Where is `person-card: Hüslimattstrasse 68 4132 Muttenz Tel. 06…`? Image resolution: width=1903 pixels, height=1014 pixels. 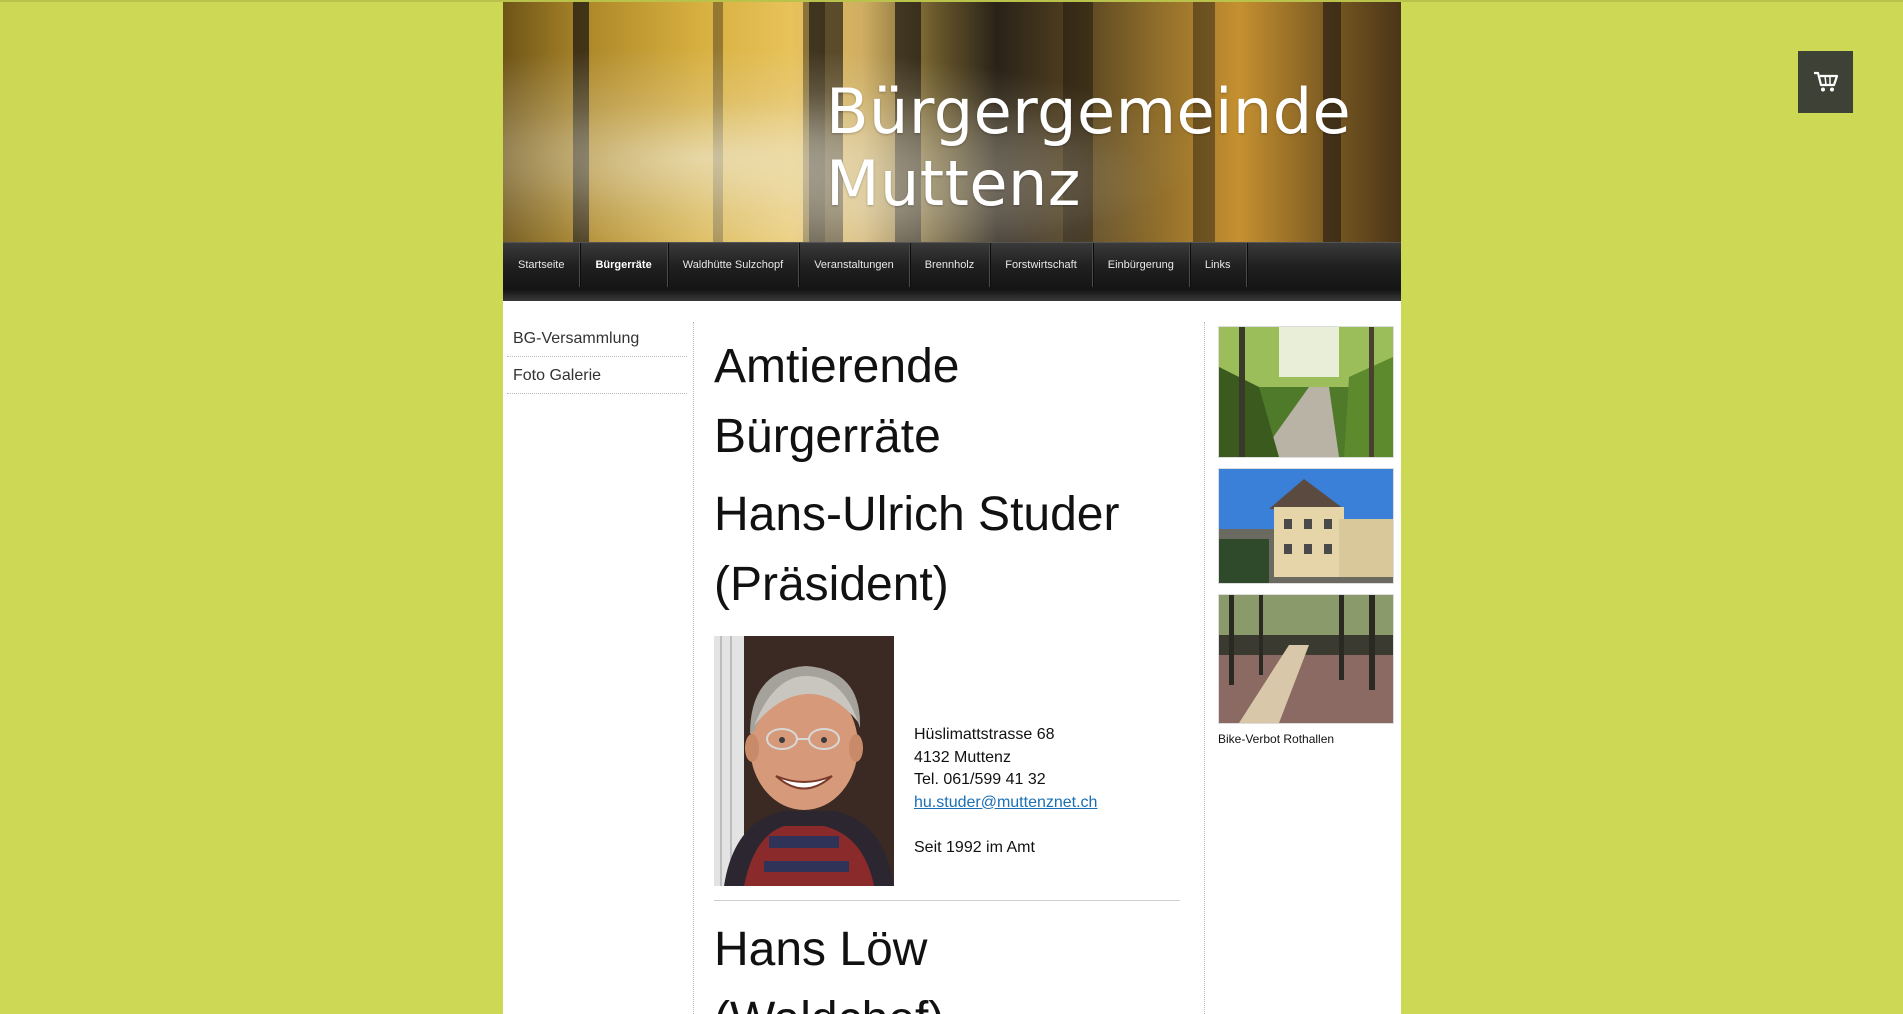
person-card: Hüslimattstrasse 68 4132 Muttenz Tel. 06… is located at coordinates (947, 761).